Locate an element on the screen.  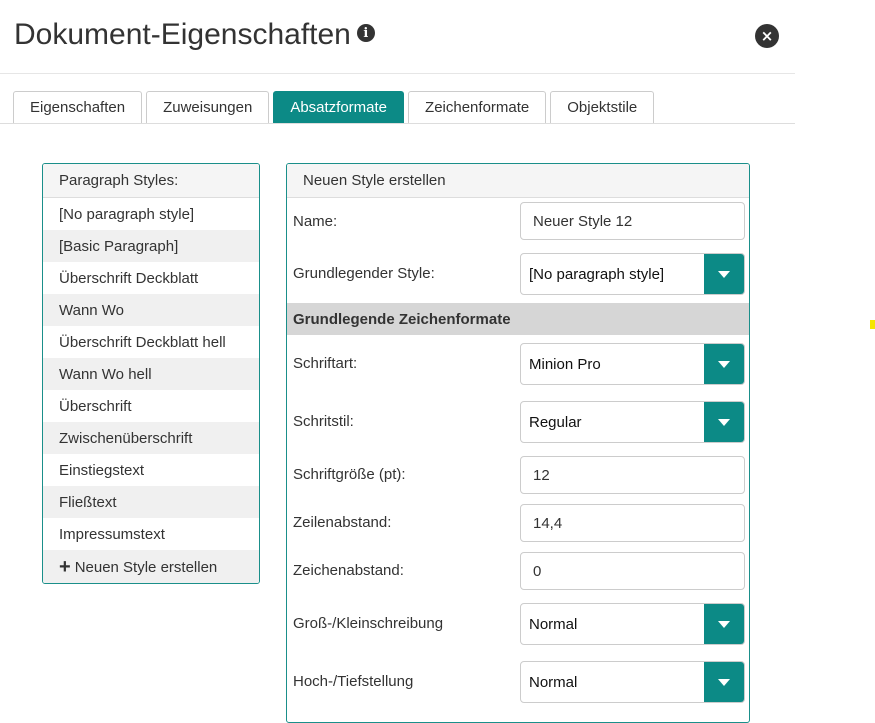
dialog-title-text: Dokument-Eigenschaften is located at coordinates (182, 34).